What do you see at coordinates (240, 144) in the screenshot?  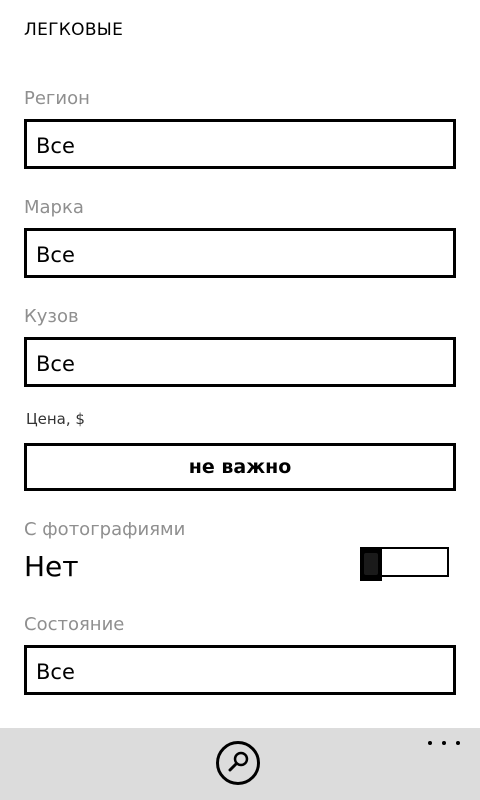 I see `region-picker: Все` at bounding box center [240, 144].